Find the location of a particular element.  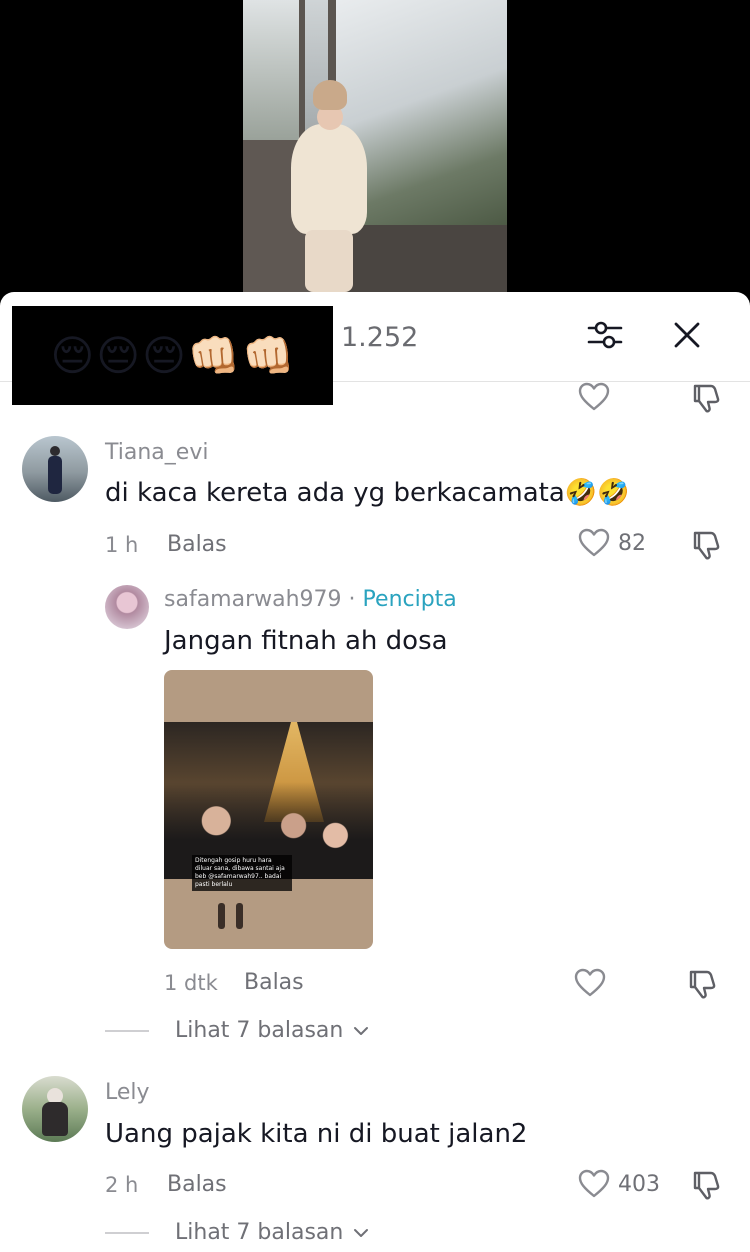

comment-text: Uang pajak kita ni di buat jalan2 is located at coordinates (316, 1134).